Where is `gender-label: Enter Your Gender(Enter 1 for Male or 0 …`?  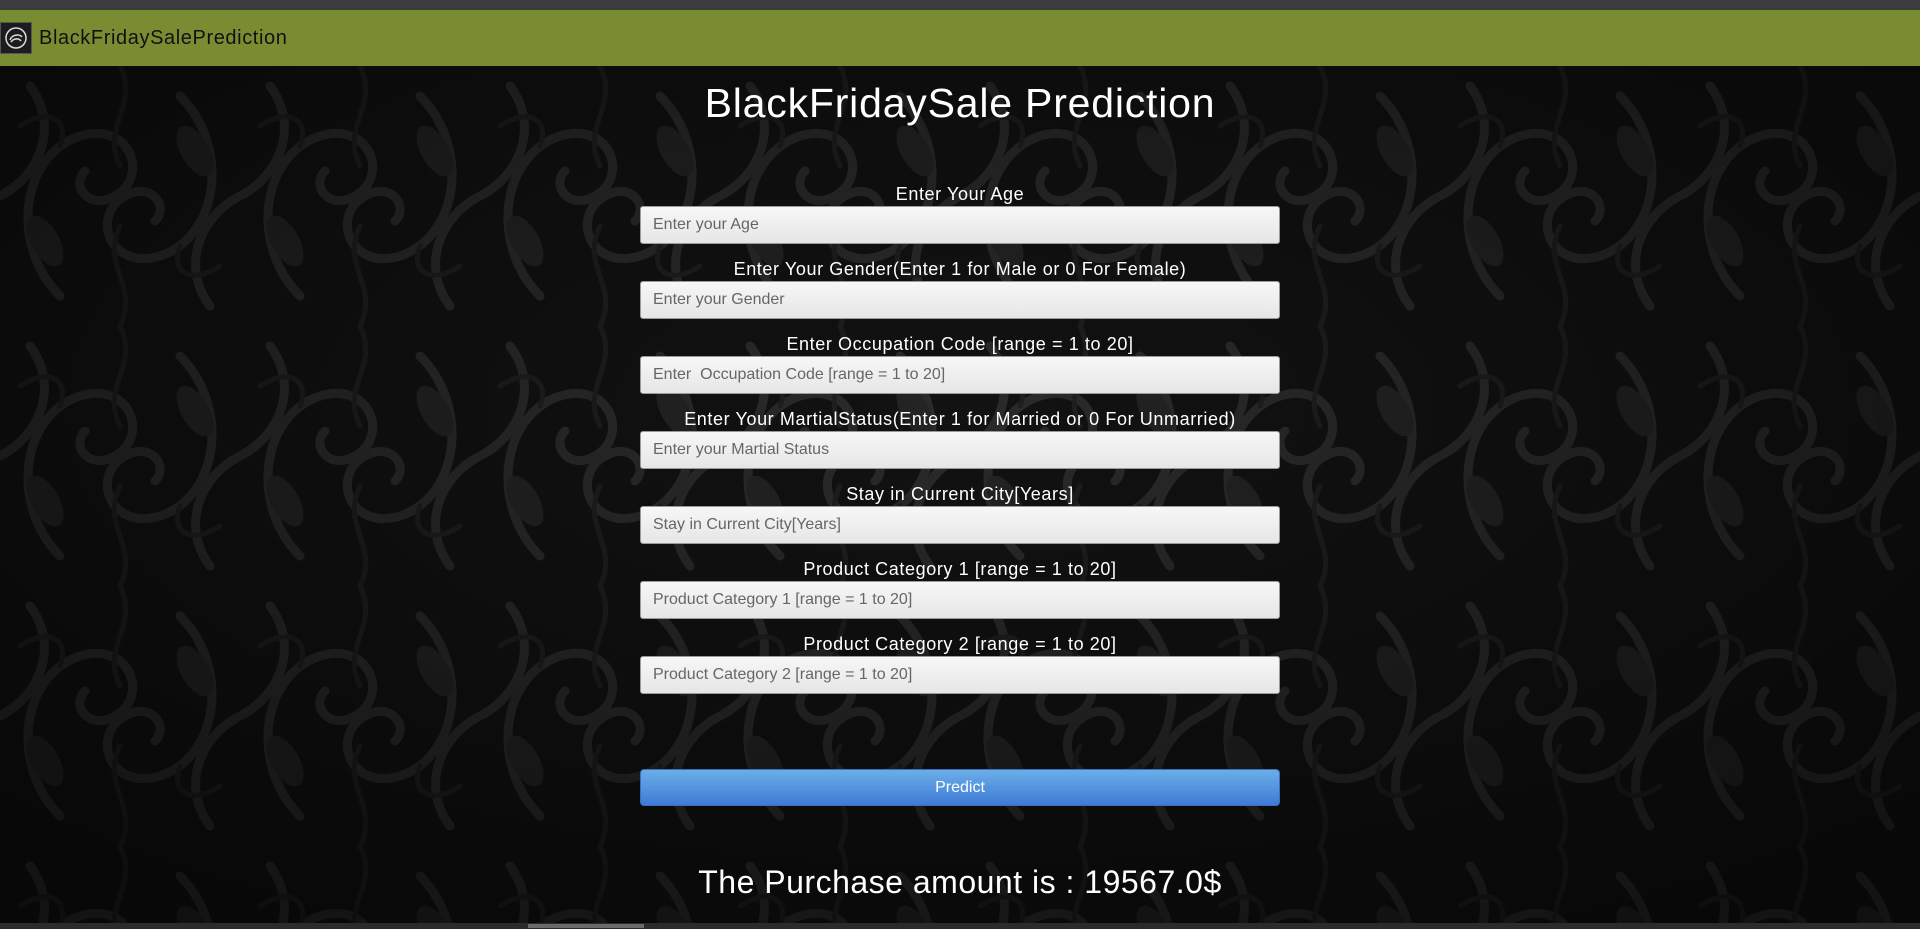 gender-label: Enter Your Gender(Enter 1 for Male or 0 … is located at coordinates (960, 269).